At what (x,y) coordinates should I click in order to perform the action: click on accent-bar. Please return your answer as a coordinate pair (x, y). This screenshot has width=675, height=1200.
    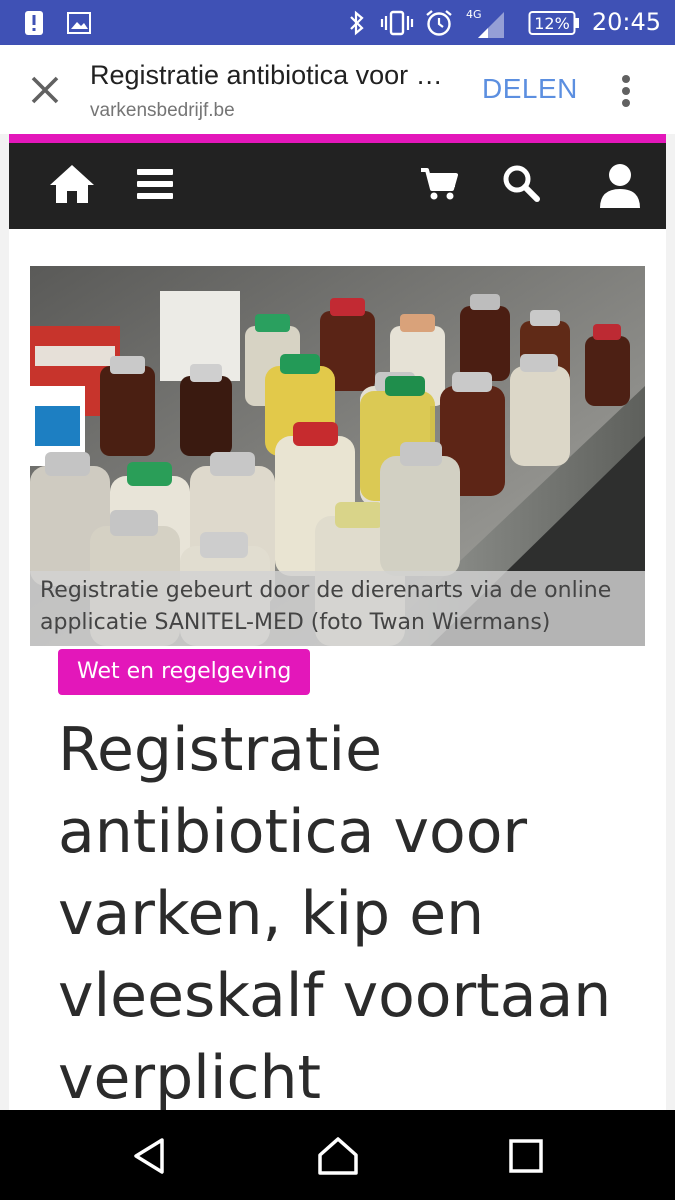
    Looking at the image, I should click on (337, 138).